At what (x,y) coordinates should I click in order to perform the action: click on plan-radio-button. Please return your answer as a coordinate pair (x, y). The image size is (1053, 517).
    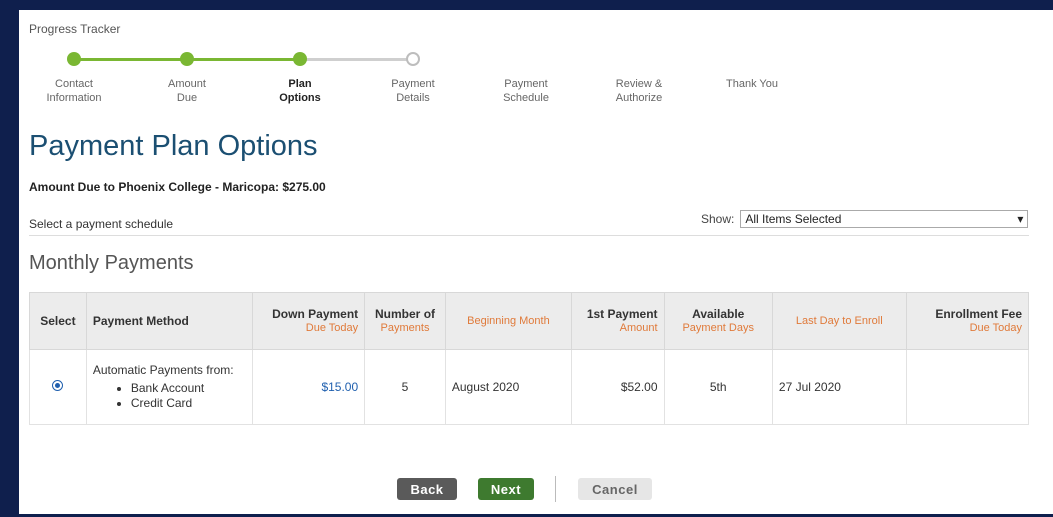
    Looking at the image, I should click on (58, 385).